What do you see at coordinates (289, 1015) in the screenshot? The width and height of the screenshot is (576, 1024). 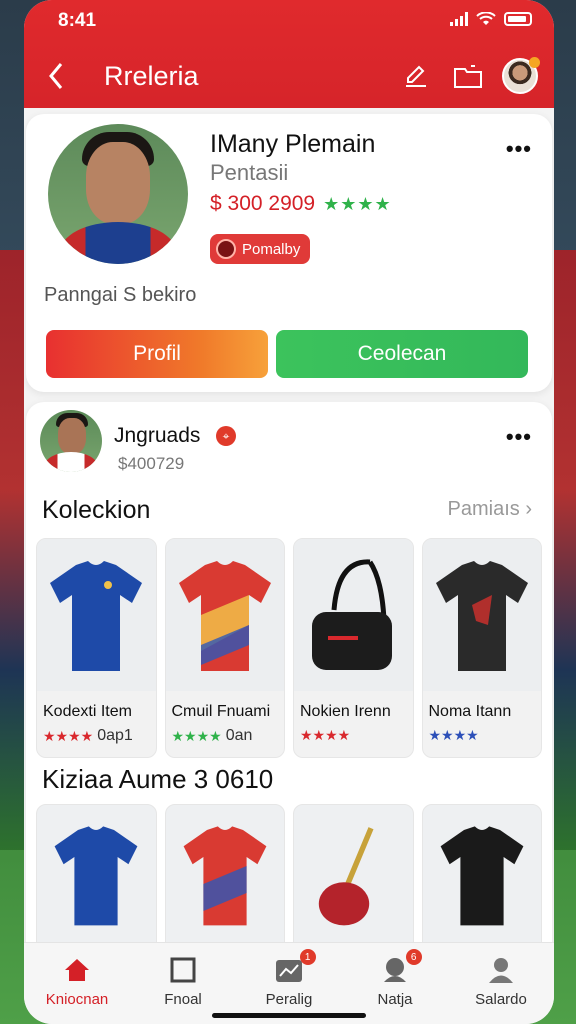 I see `home-indicator` at bounding box center [289, 1015].